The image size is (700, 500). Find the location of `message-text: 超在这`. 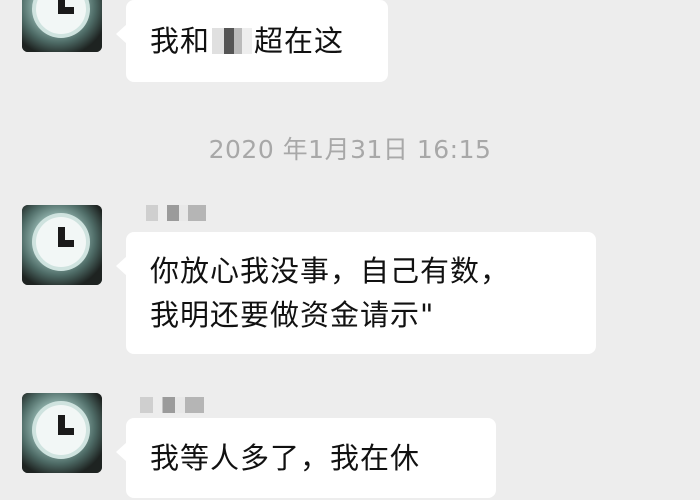

message-text: 超在这 is located at coordinates (299, 41).